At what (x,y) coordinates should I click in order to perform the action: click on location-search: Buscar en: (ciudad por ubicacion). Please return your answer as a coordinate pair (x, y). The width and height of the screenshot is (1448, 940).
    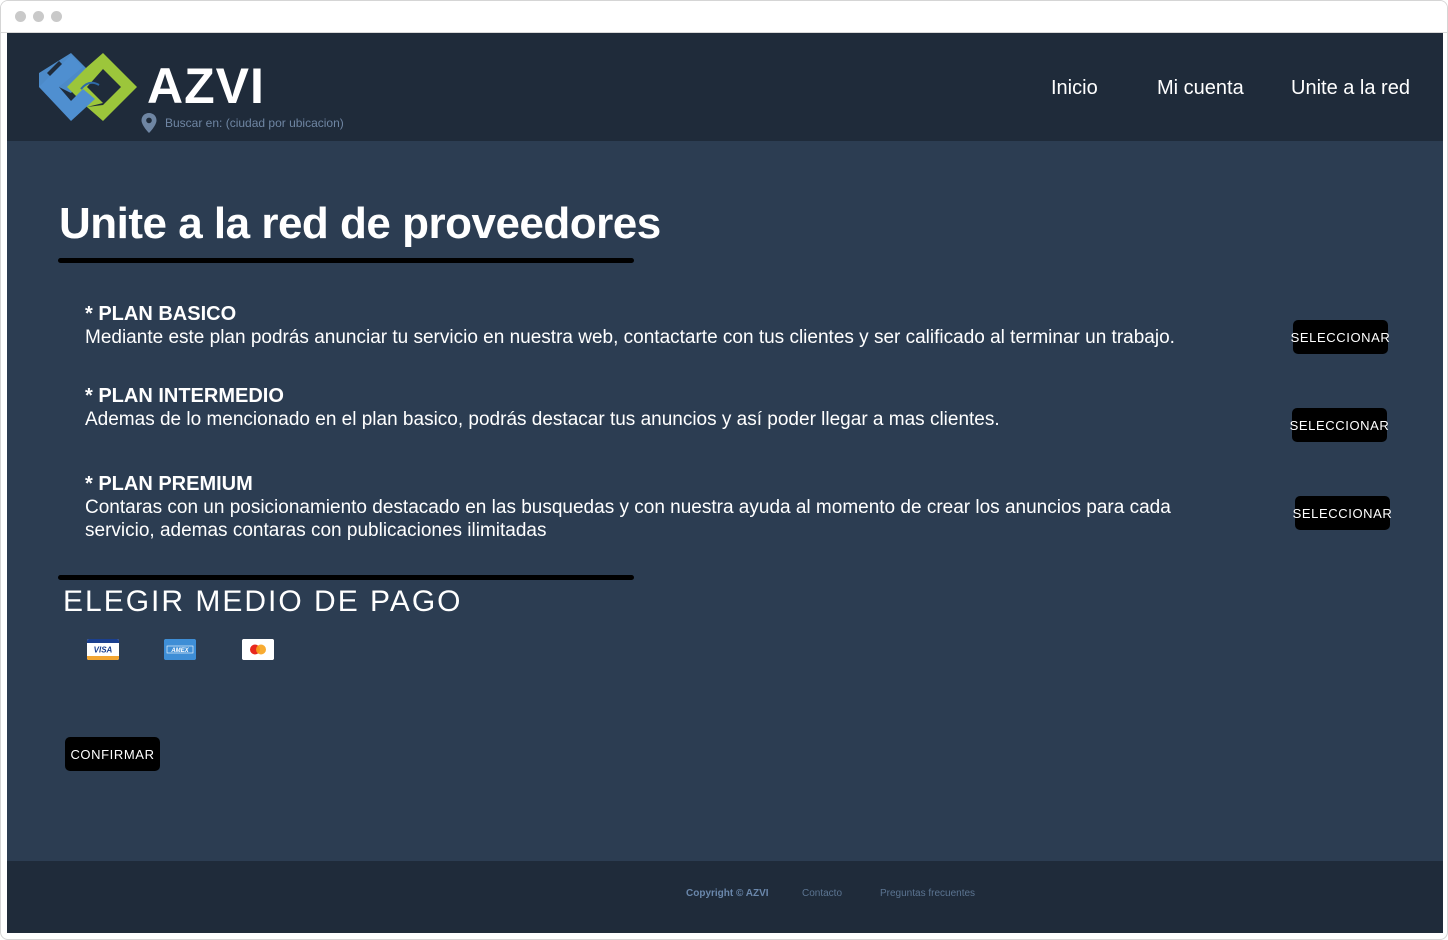
    Looking at the image, I should click on (242, 123).